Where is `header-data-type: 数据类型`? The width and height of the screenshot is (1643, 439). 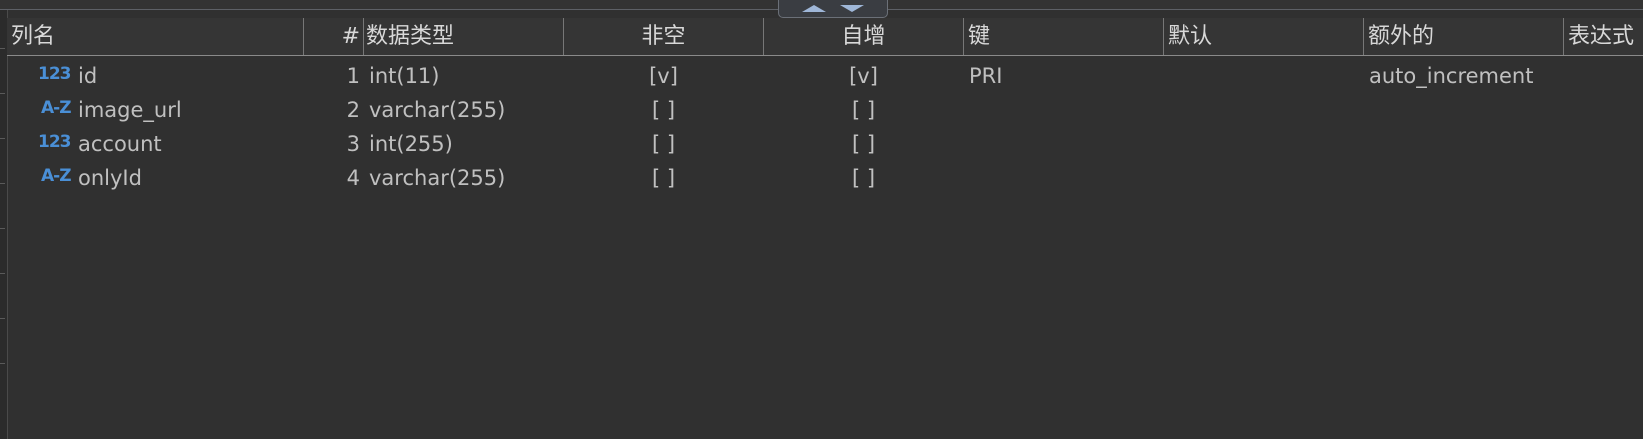 header-data-type: 数据类型 is located at coordinates (462, 36).